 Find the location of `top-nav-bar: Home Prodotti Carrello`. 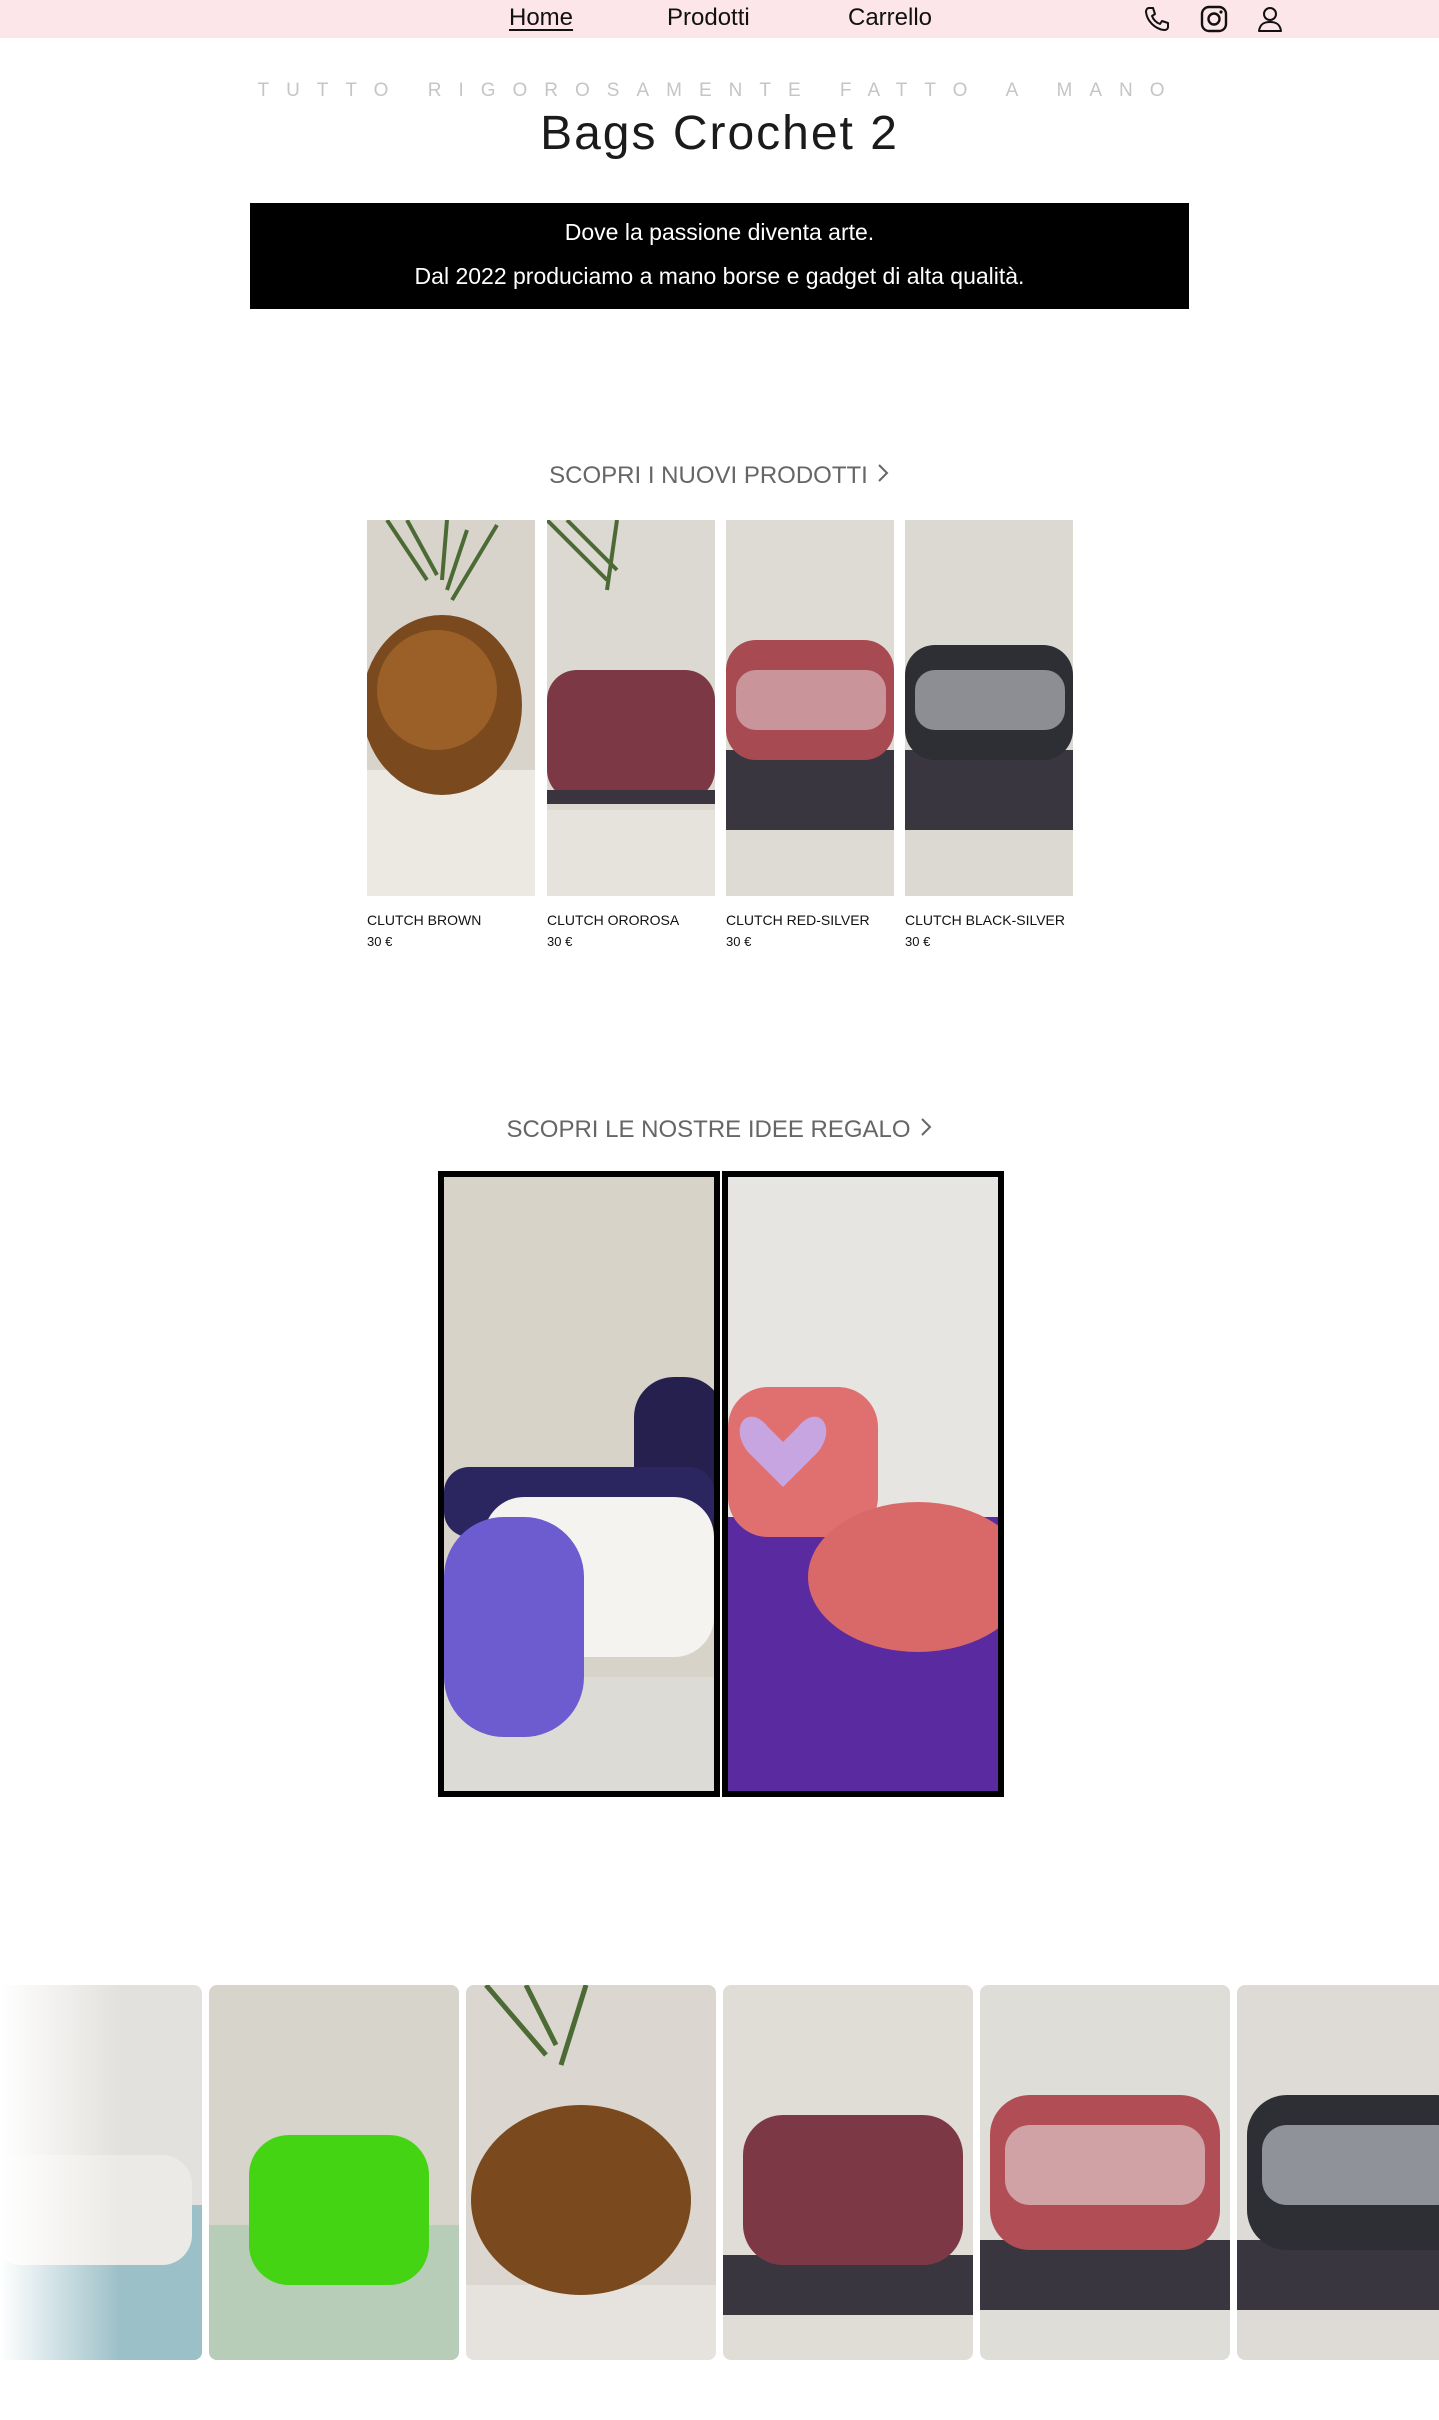

top-nav-bar: Home Prodotti Carrello is located at coordinates (719, 19).